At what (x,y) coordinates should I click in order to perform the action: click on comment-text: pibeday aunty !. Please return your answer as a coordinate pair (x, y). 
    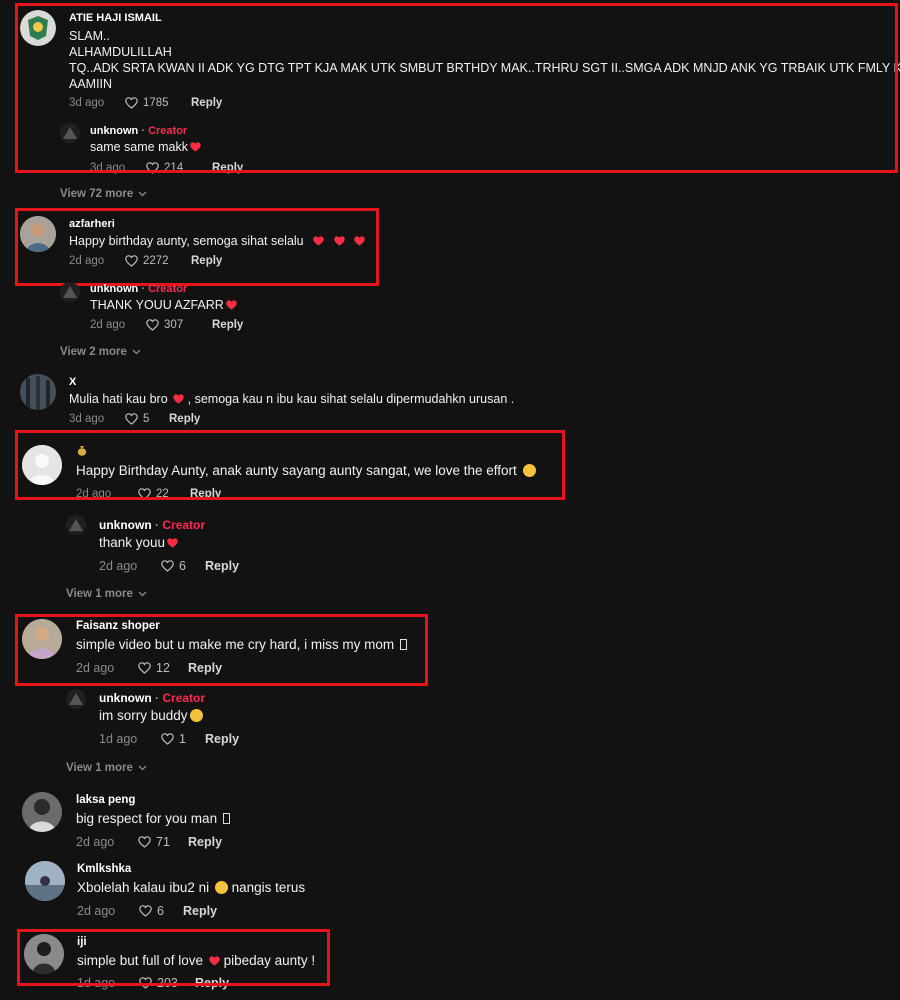
    Looking at the image, I should click on (269, 960).